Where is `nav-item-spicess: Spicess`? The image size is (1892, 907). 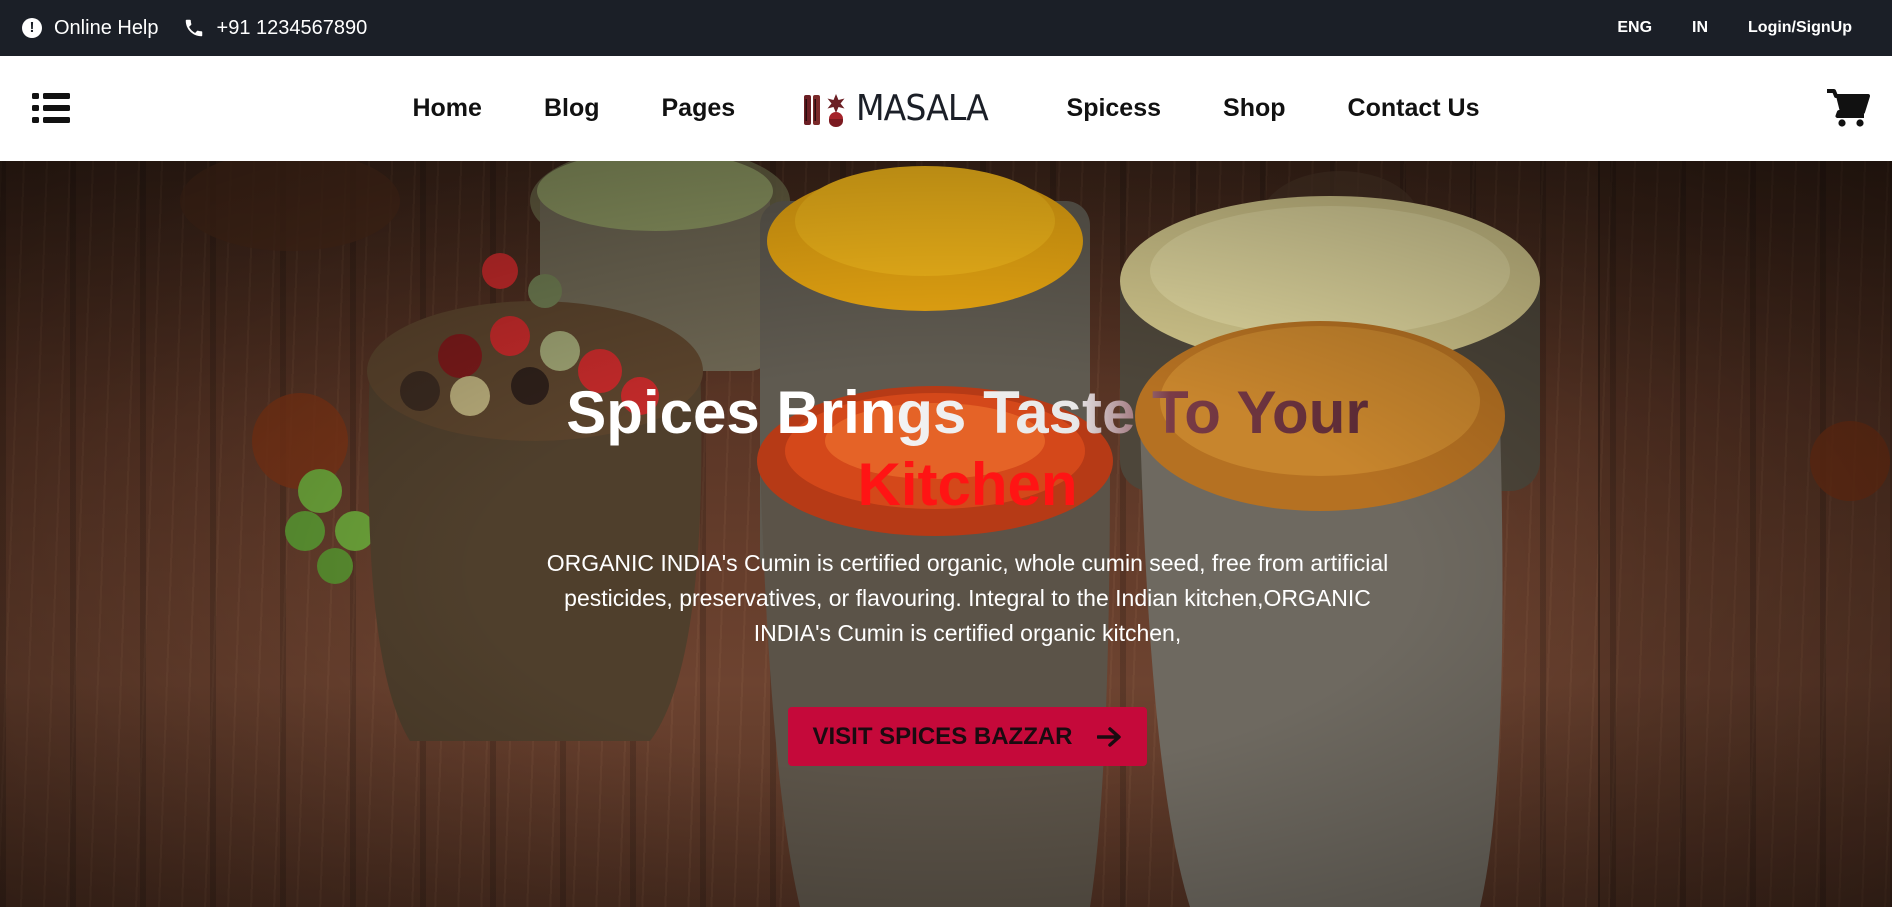 nav-item-spicess: Spicess is located at coordinates (1114, 108).